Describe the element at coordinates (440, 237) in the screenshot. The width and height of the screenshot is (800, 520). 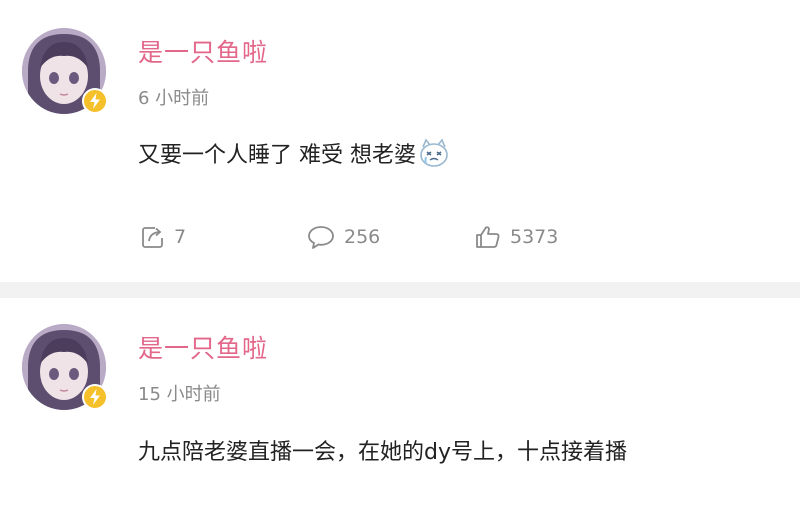
I see `action-bar: 7 256 5373` at that location.